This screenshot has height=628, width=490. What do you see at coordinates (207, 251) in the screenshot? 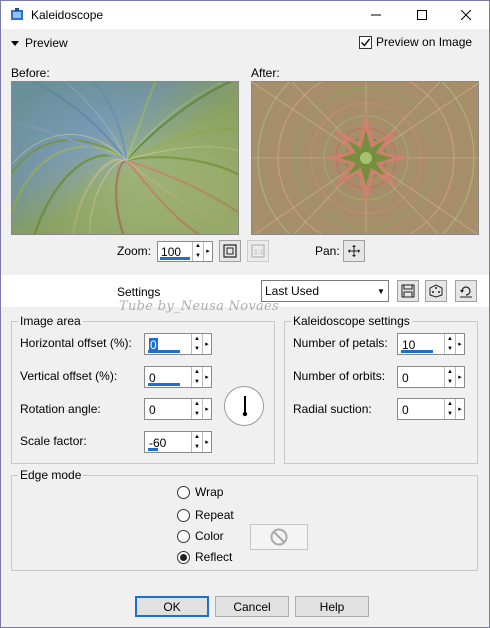
I see `zoom-dropdown-icon: ▸` at bounding box center [207, 251].